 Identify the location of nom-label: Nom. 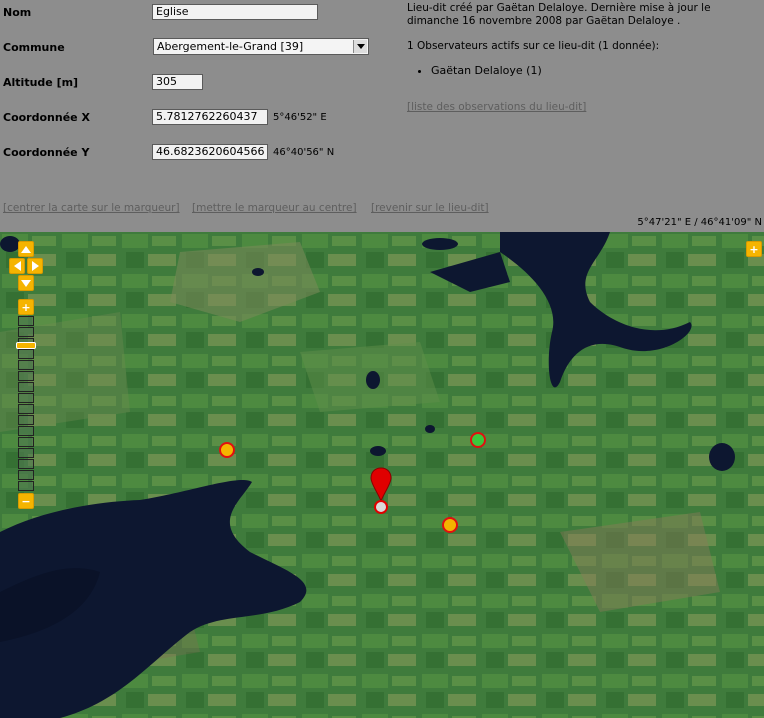
(17, 12).